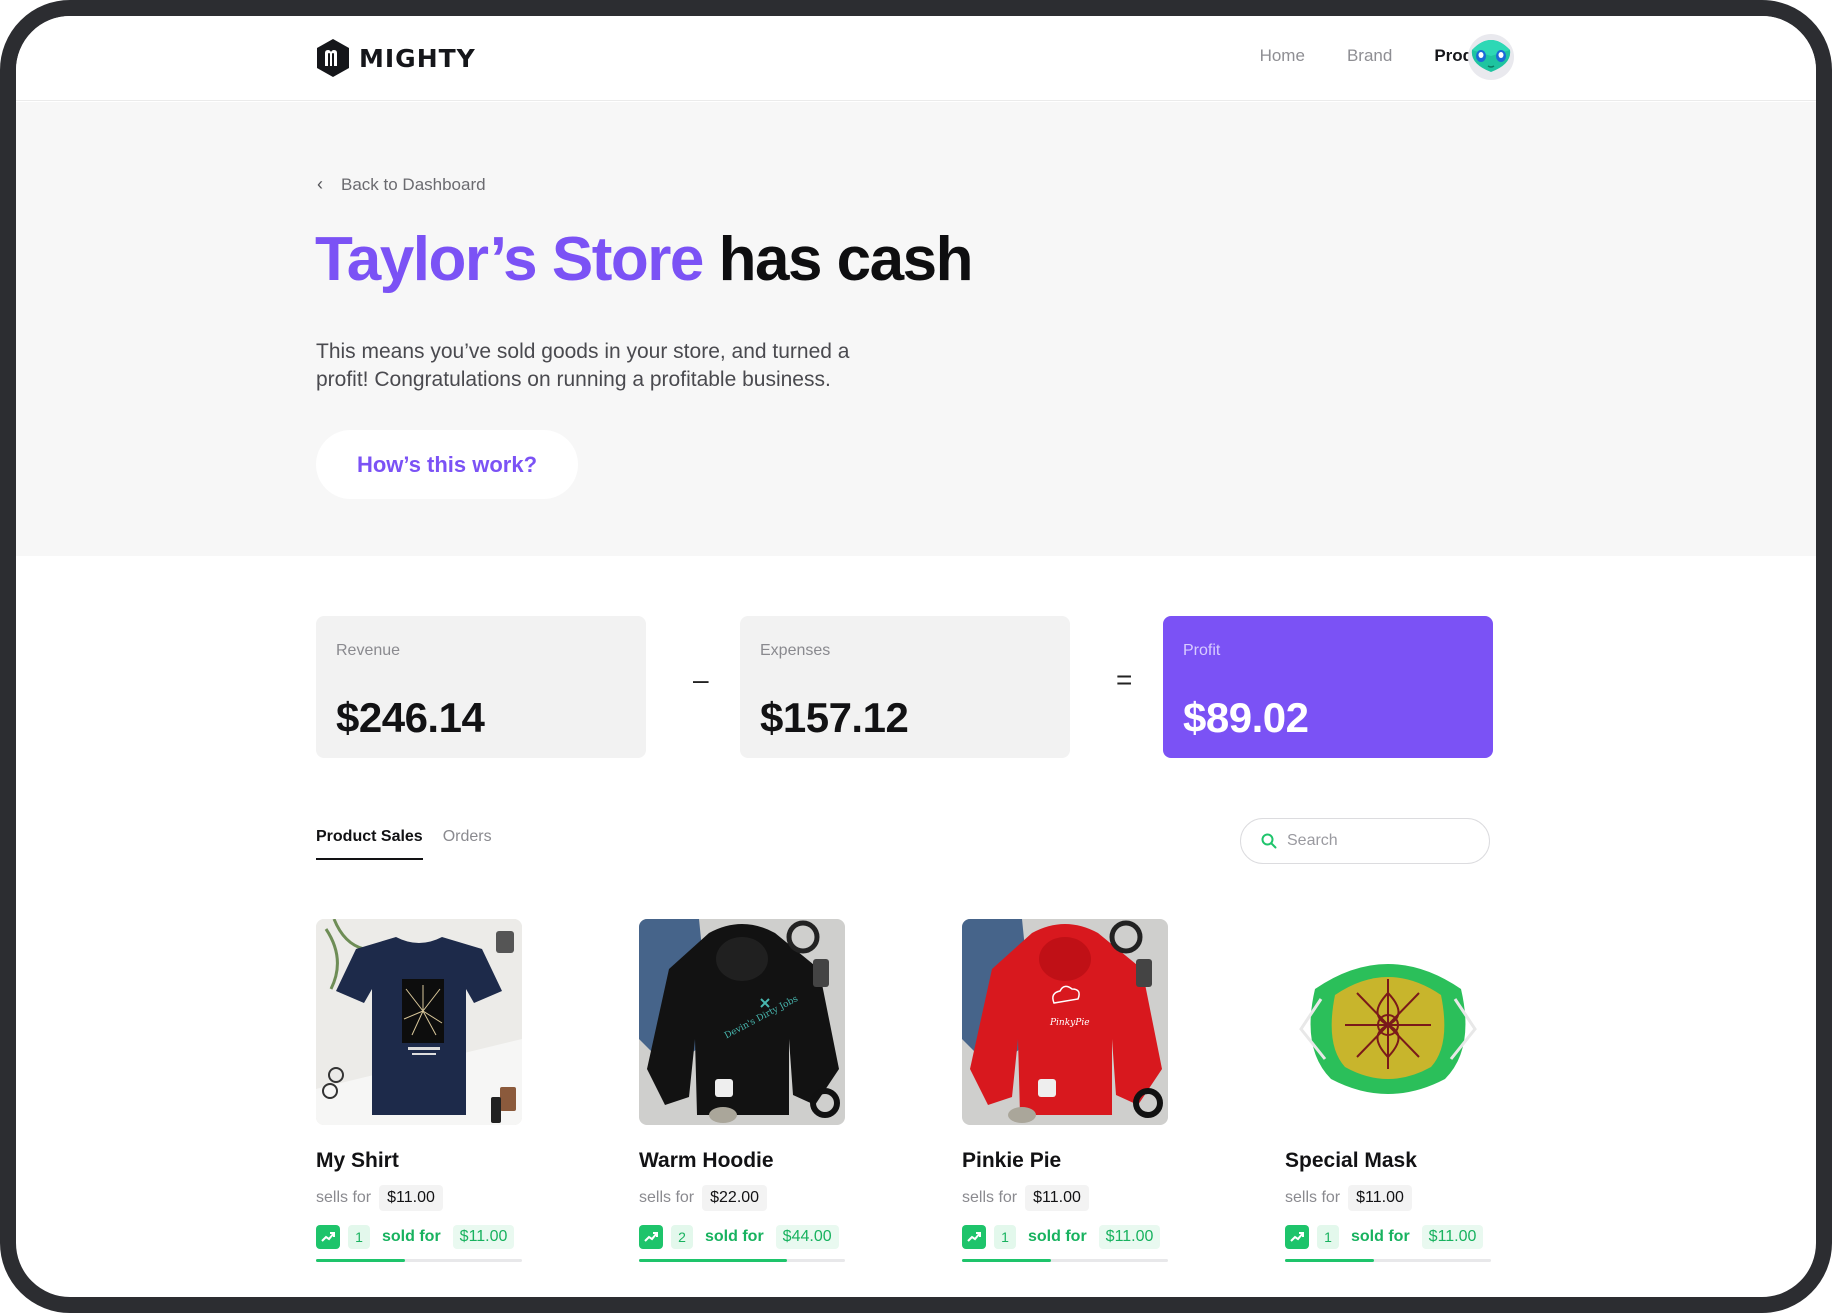  I want to click on store-name: Taylor’s Store, so click(509, 259).